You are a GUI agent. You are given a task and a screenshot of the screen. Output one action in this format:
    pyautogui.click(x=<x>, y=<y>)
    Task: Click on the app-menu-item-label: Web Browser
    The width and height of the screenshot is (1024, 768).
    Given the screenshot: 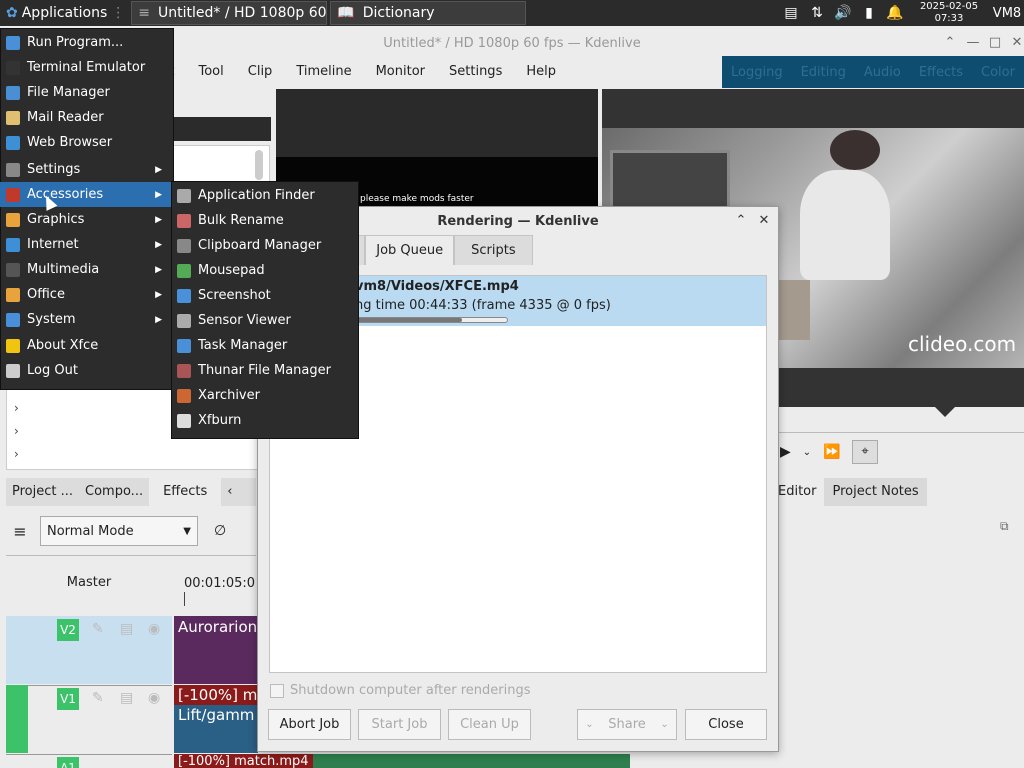 What is the action you would take?
    pyautogui.click(x=70, y=142)
    